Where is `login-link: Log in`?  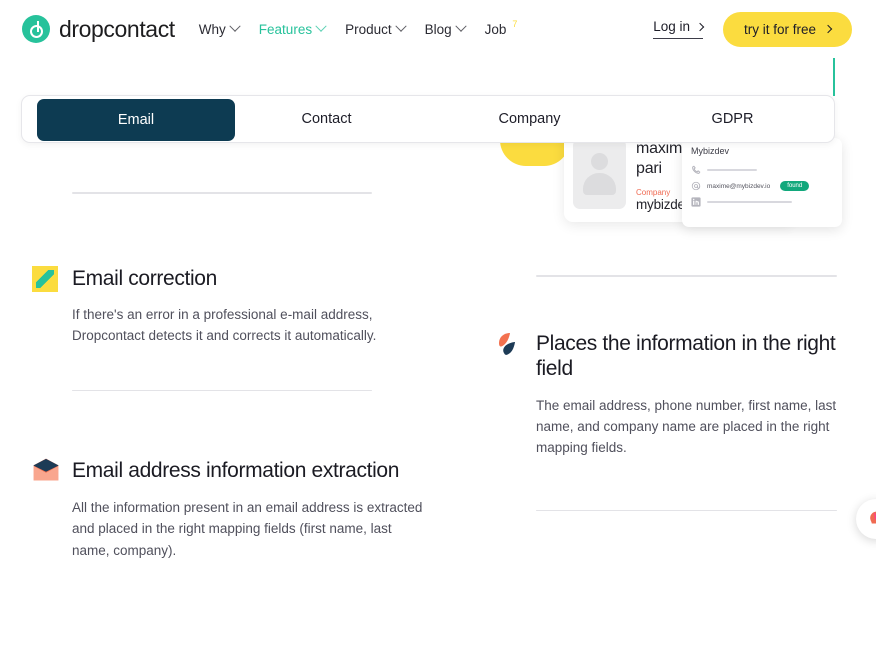
login-link: Log in is located at coordinates (679, 29).